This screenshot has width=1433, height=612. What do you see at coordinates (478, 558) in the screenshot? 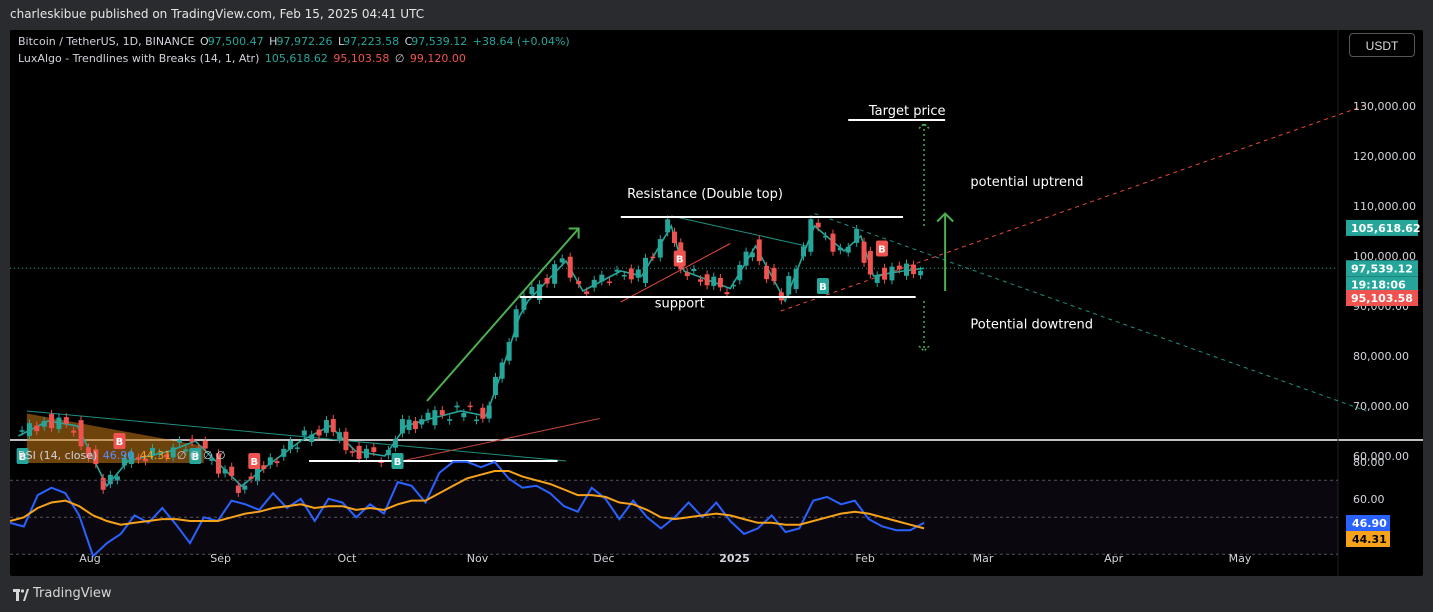
I see `time-axis-tick: Nov` at bounding box center [478, 558].